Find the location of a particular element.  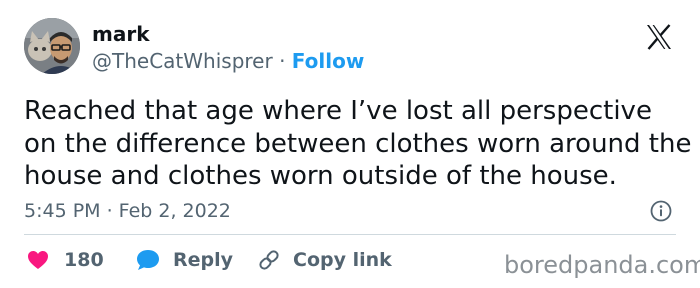

watermark: boredpanda.com is located at coordinates (602, 265).